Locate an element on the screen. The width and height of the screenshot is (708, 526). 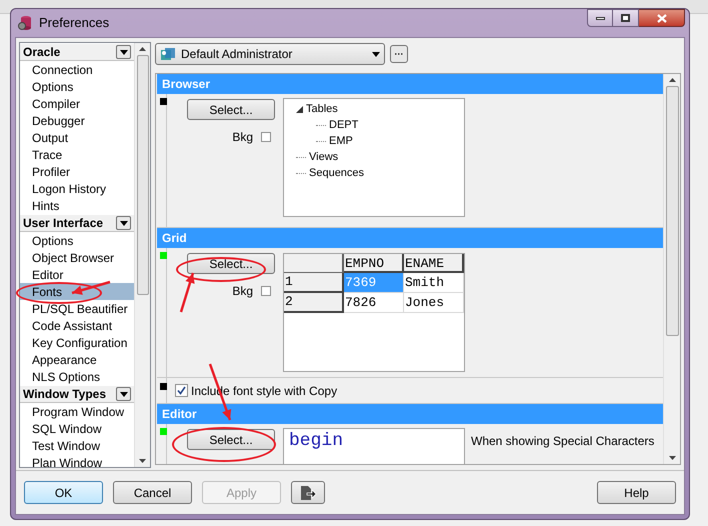
column-header: ENAME is located at coordinates (434, 263).